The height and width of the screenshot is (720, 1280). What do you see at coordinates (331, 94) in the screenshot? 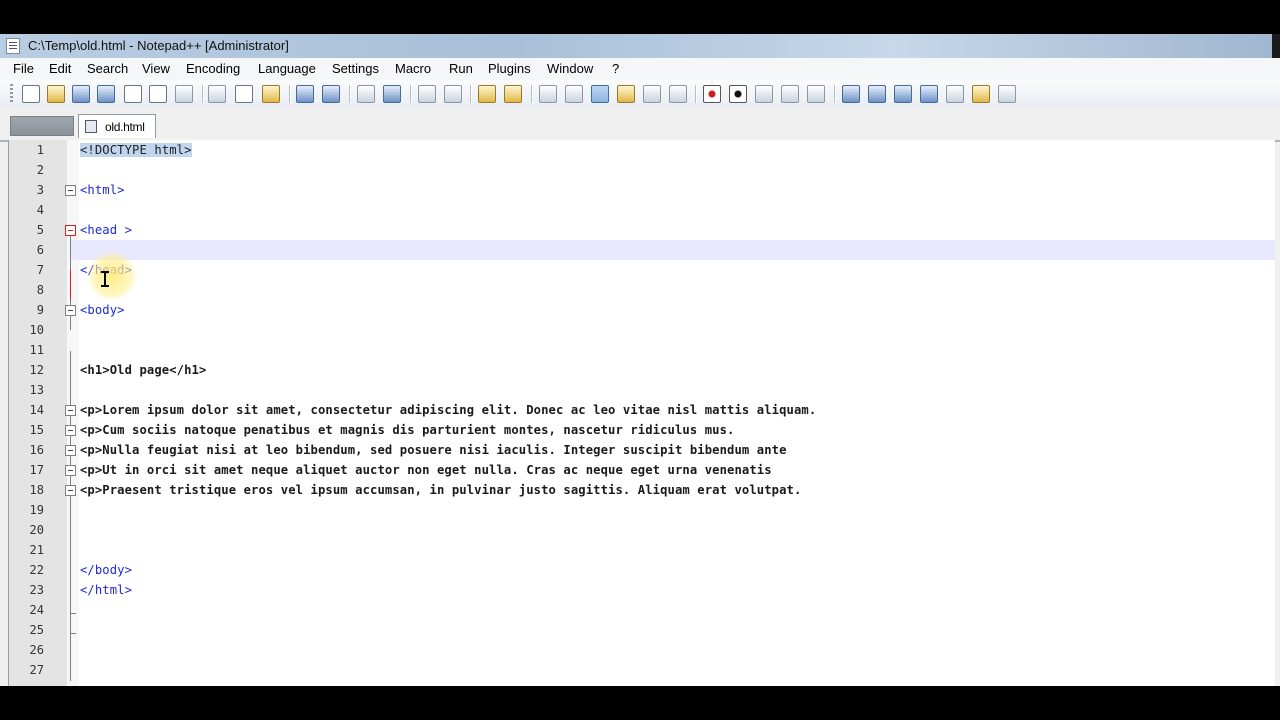
I see `redo-icon` at bounding box center [331, 94].